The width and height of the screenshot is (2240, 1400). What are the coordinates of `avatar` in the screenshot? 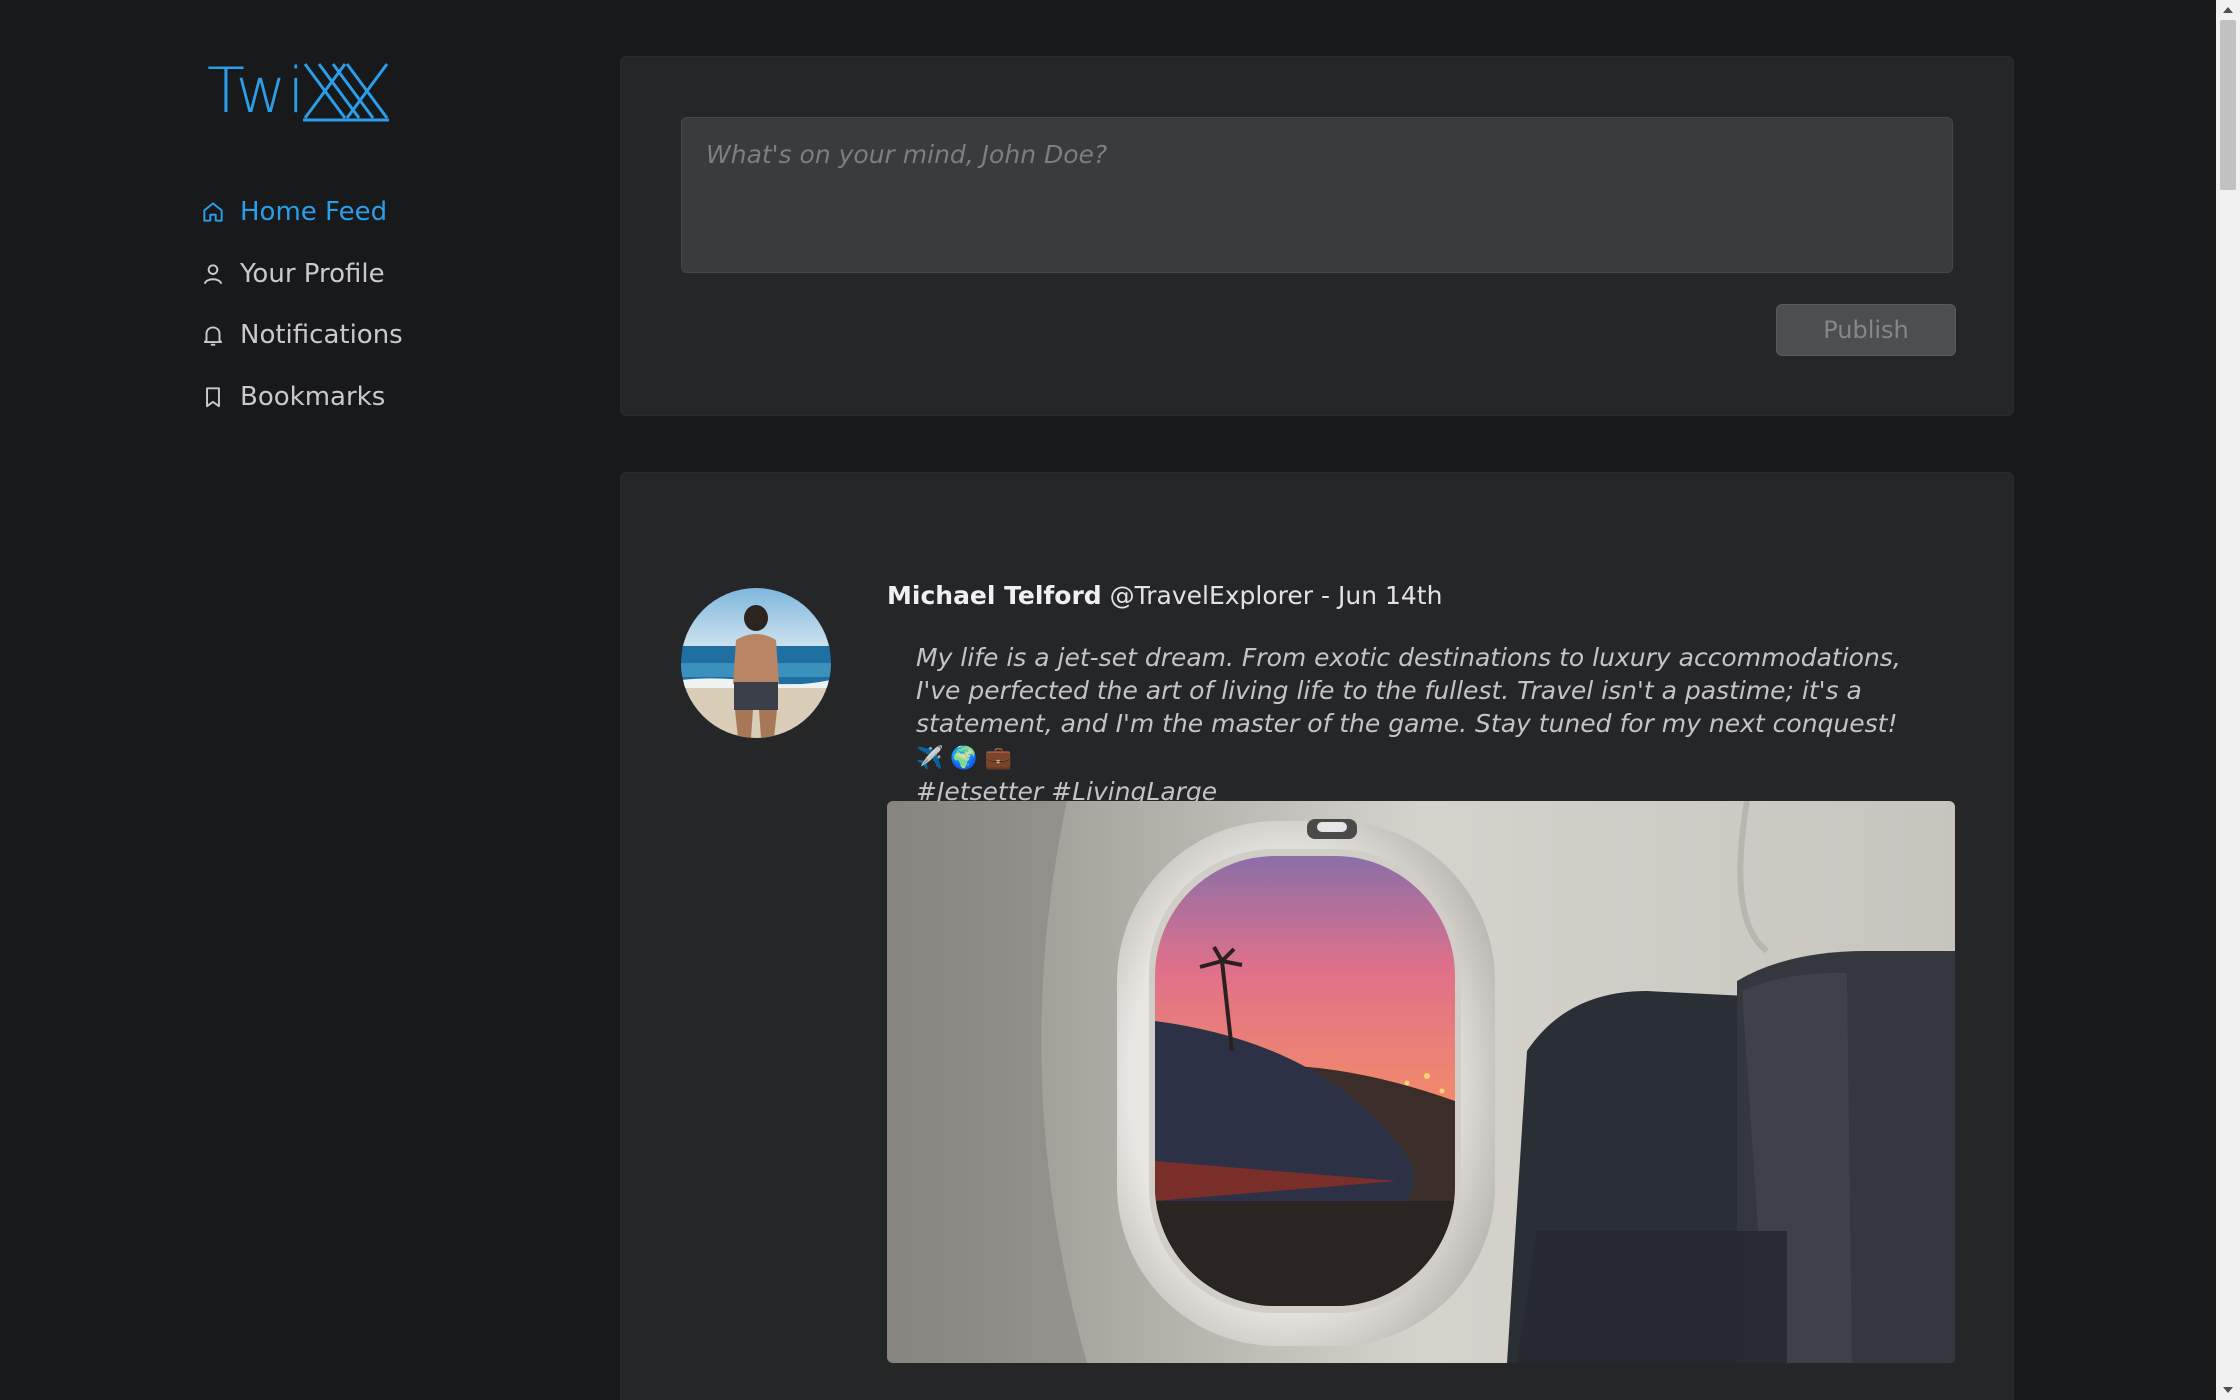 It's located at (756, 663).